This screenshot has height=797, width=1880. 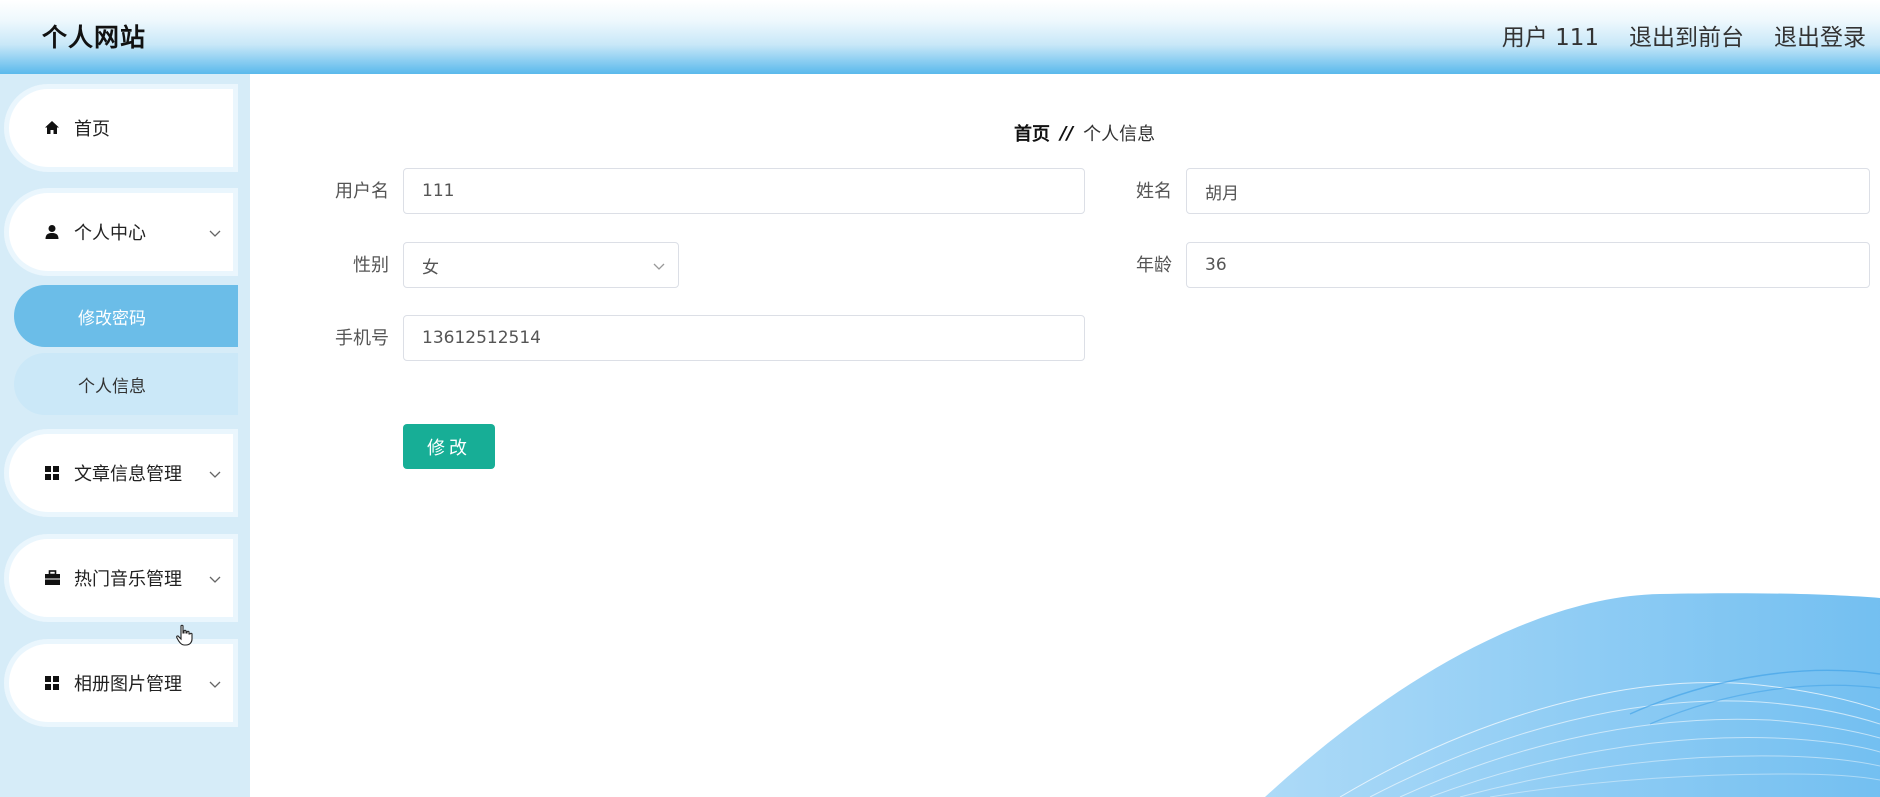 What do you see at coordinates (744, 338) in the screenshot?
I see `phone-field: 13612512514` at bounding box center [744, 338].